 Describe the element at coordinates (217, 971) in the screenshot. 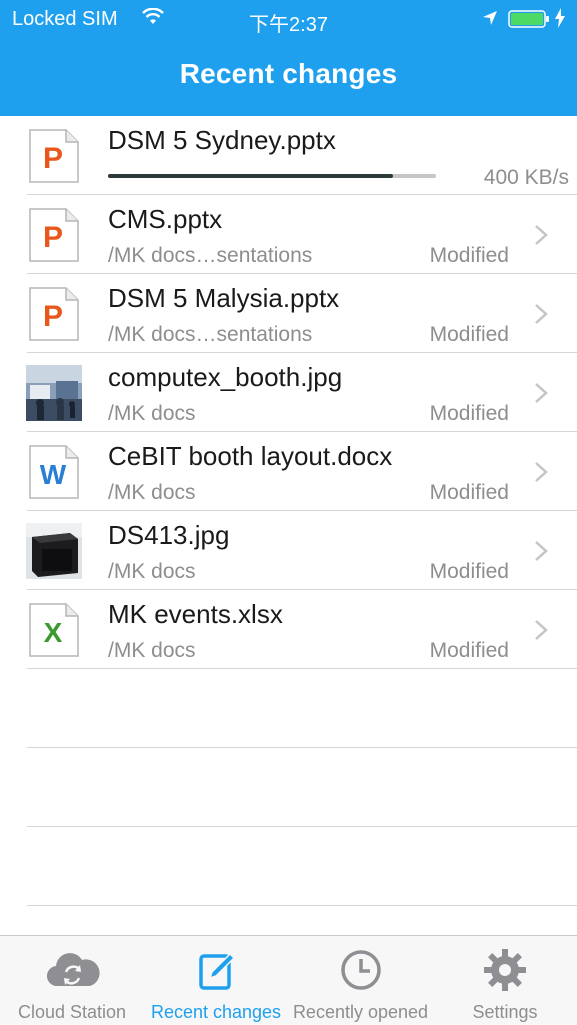

I see `edit-icon` at that location.